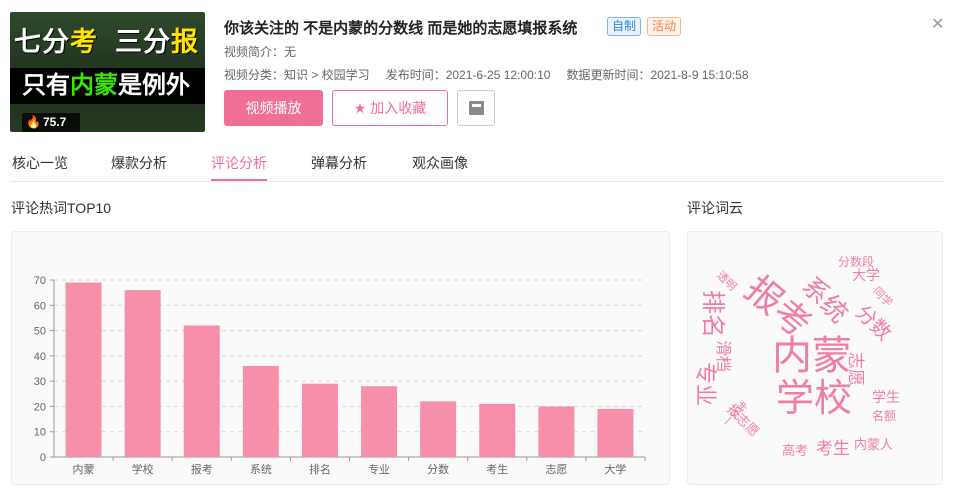 Image resolution: width=955 pixels, height=500 pixels. What do you see at coordinates (40, 281) in the screenshot?
I see `y-tick-label: 70` at bounding box center [40, 281].